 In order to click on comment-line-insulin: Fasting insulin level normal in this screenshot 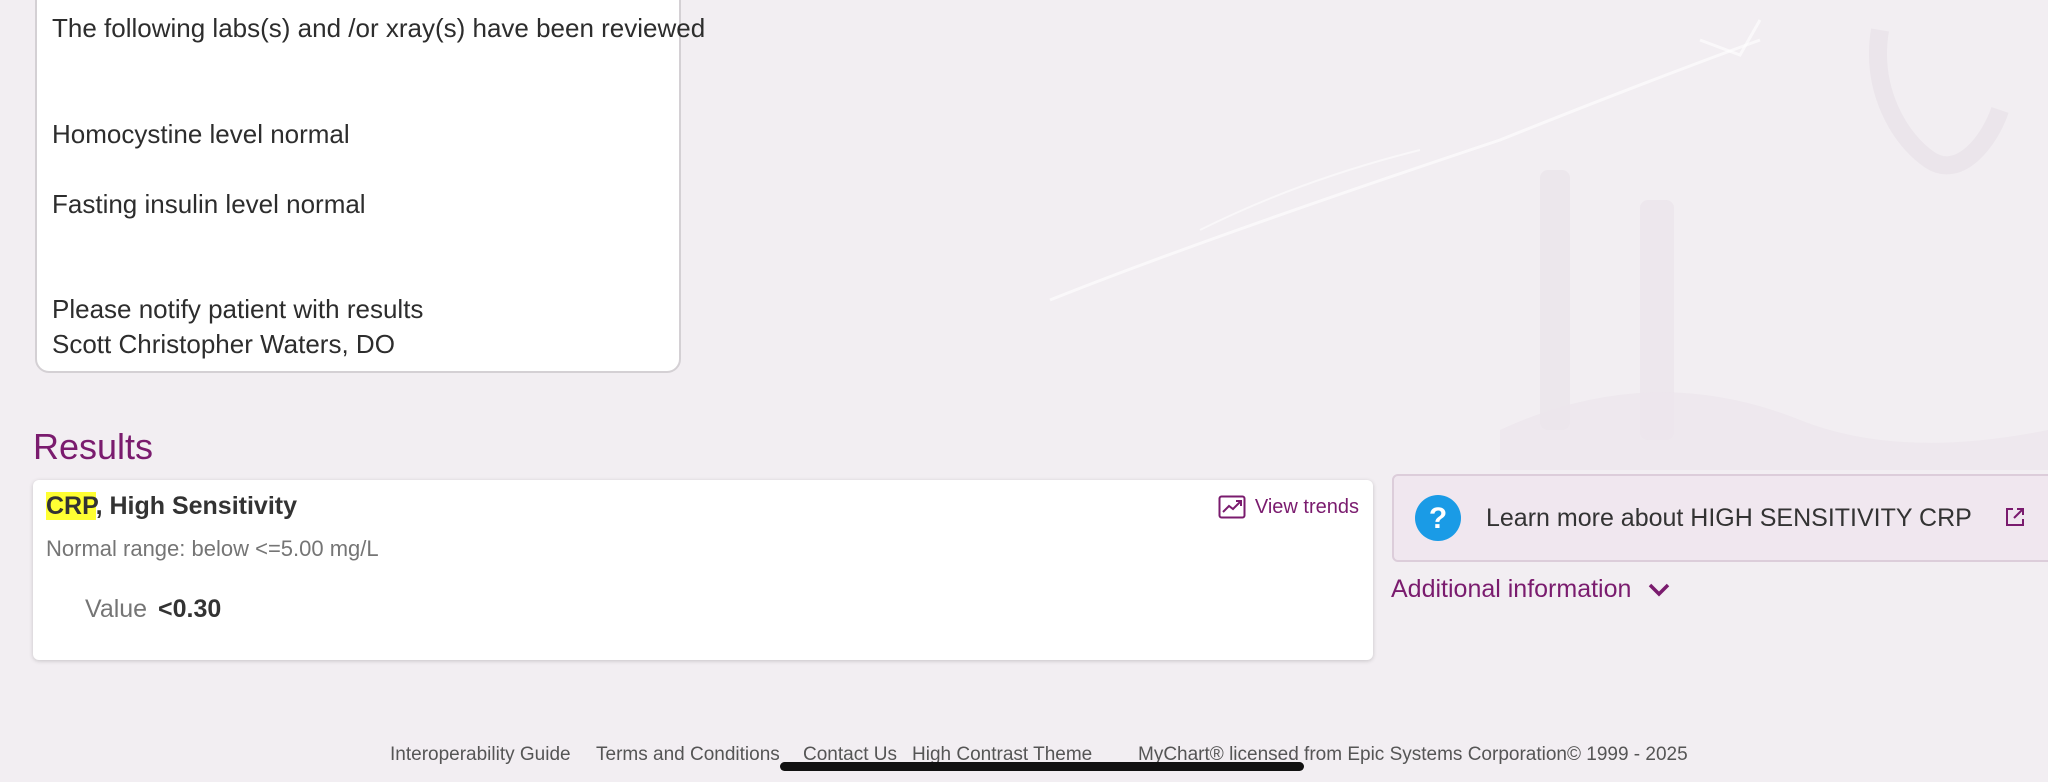, I will do `click(209, 204)`.